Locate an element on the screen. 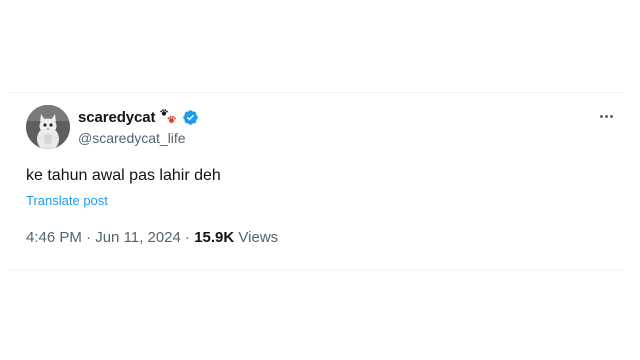 Image resolution: width=640 pixels, height=360 pixels. avatar is located at coordinates (48, 127).